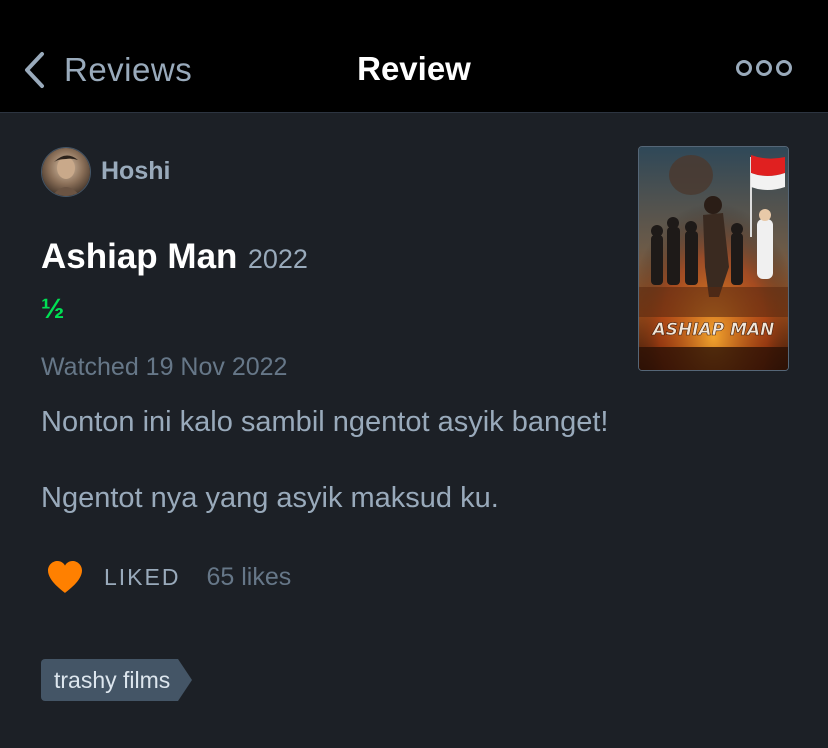 The image size is (828, 748). Describe the element at coordinates (65, 577) in the screenshot. I see `heart-icon` at that location.